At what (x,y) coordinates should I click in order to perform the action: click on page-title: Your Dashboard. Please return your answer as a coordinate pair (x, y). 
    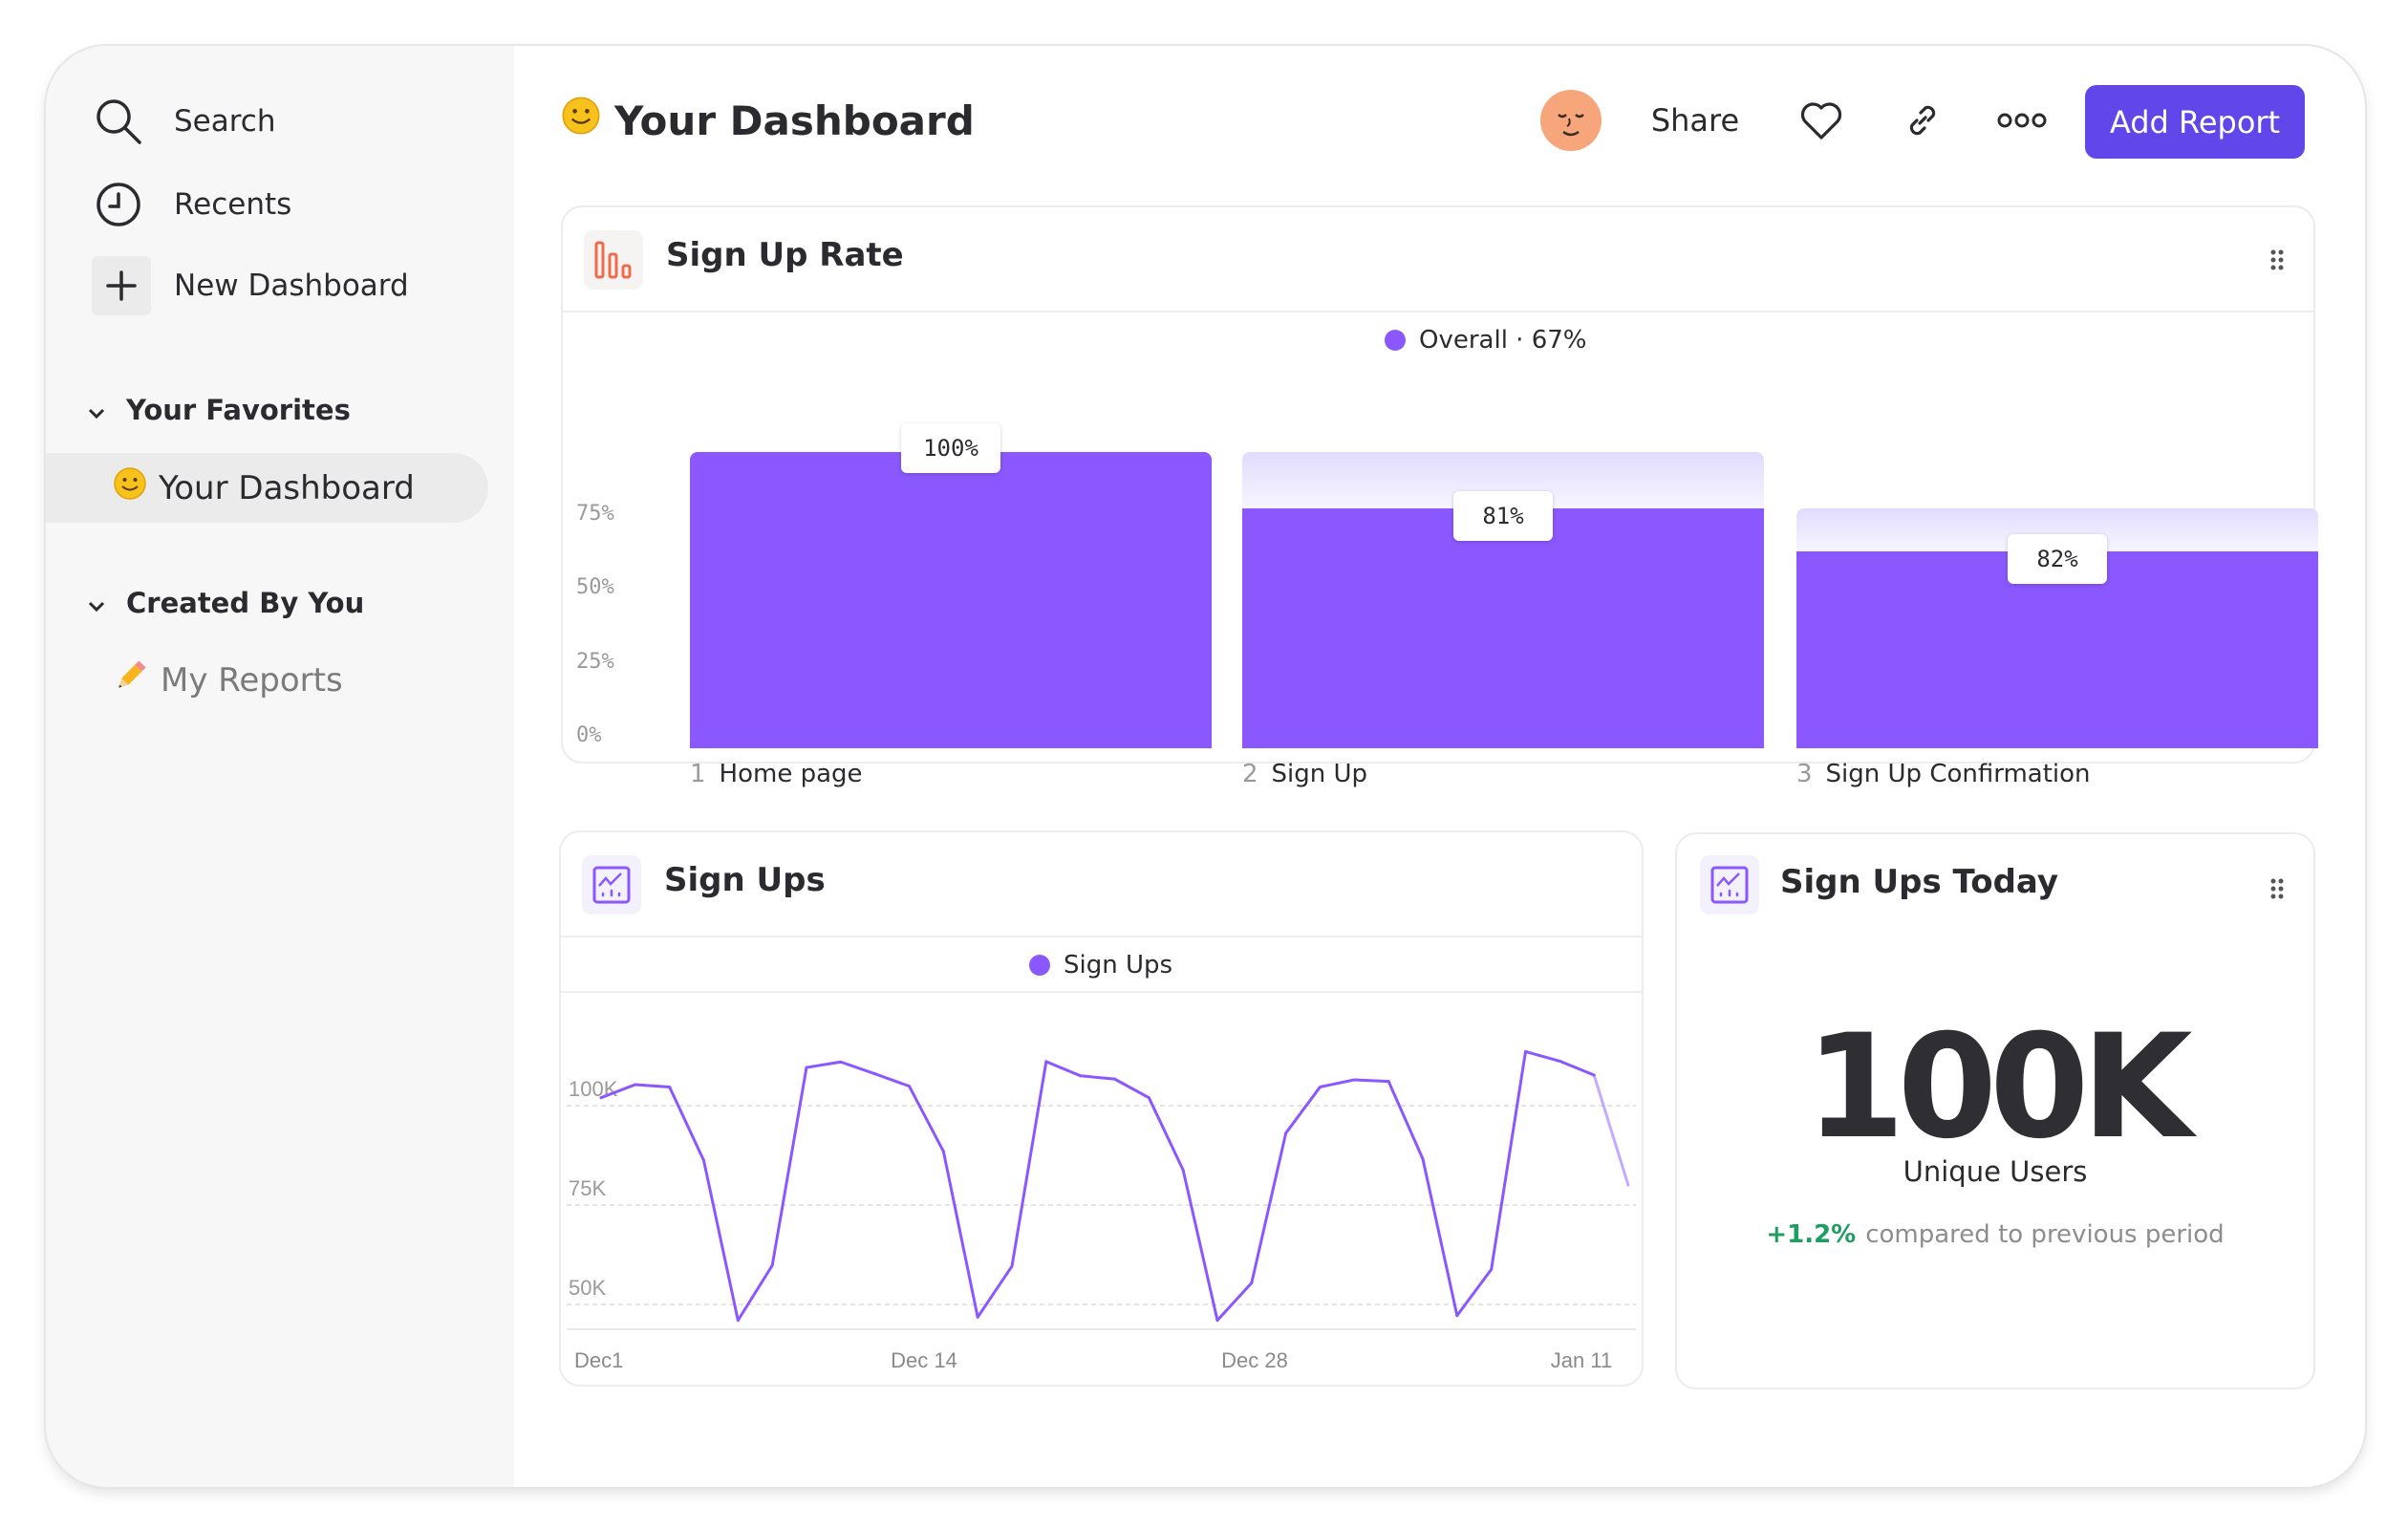
    Looking at the image, I should click on (768, 120).